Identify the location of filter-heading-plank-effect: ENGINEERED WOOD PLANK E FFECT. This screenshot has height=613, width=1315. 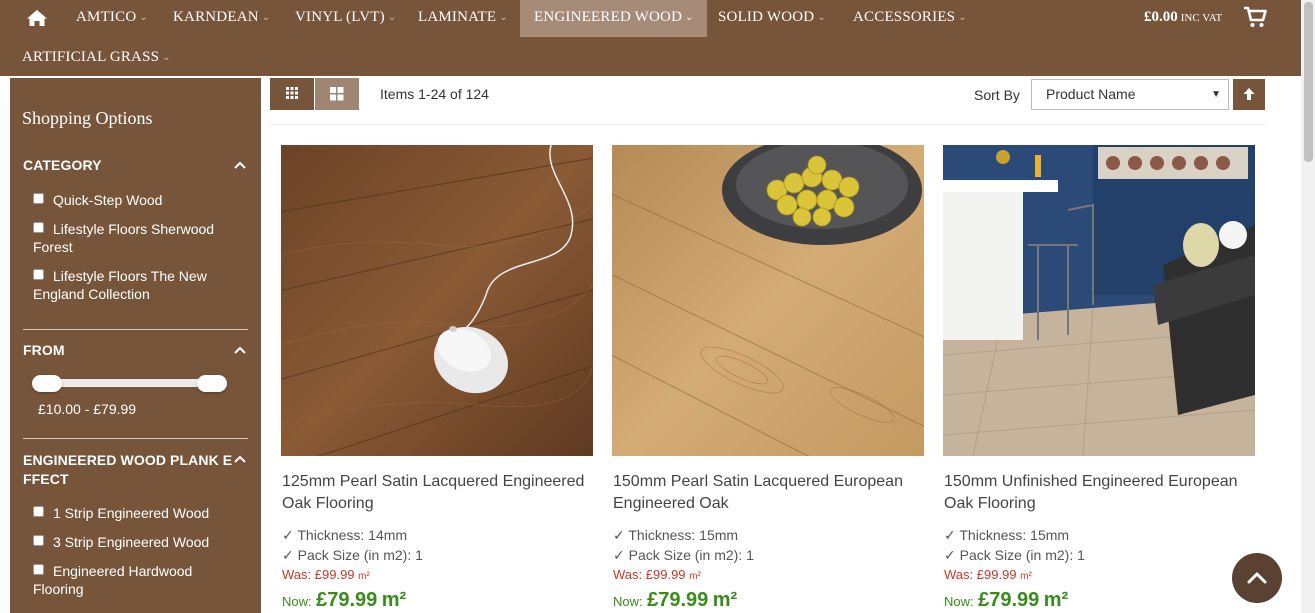
(127, 470).